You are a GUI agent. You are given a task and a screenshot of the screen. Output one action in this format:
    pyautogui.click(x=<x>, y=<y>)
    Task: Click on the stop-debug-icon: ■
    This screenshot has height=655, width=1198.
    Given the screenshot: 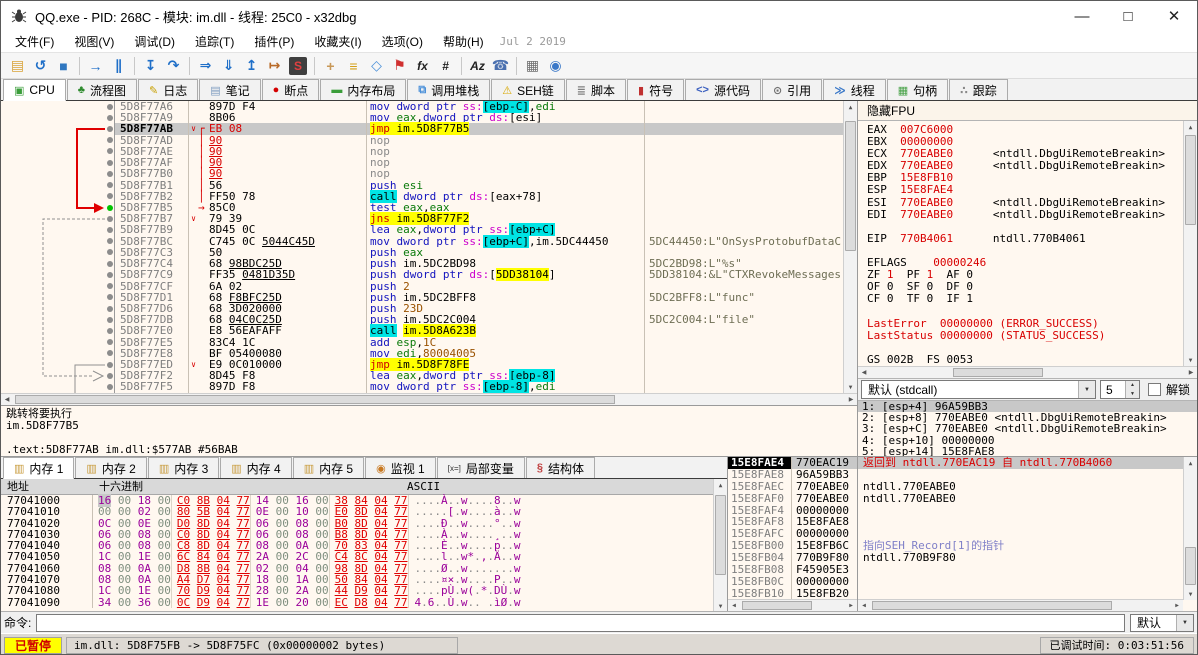 What is the action you would take?
    pyautogui.click(x=63, y=66)
    